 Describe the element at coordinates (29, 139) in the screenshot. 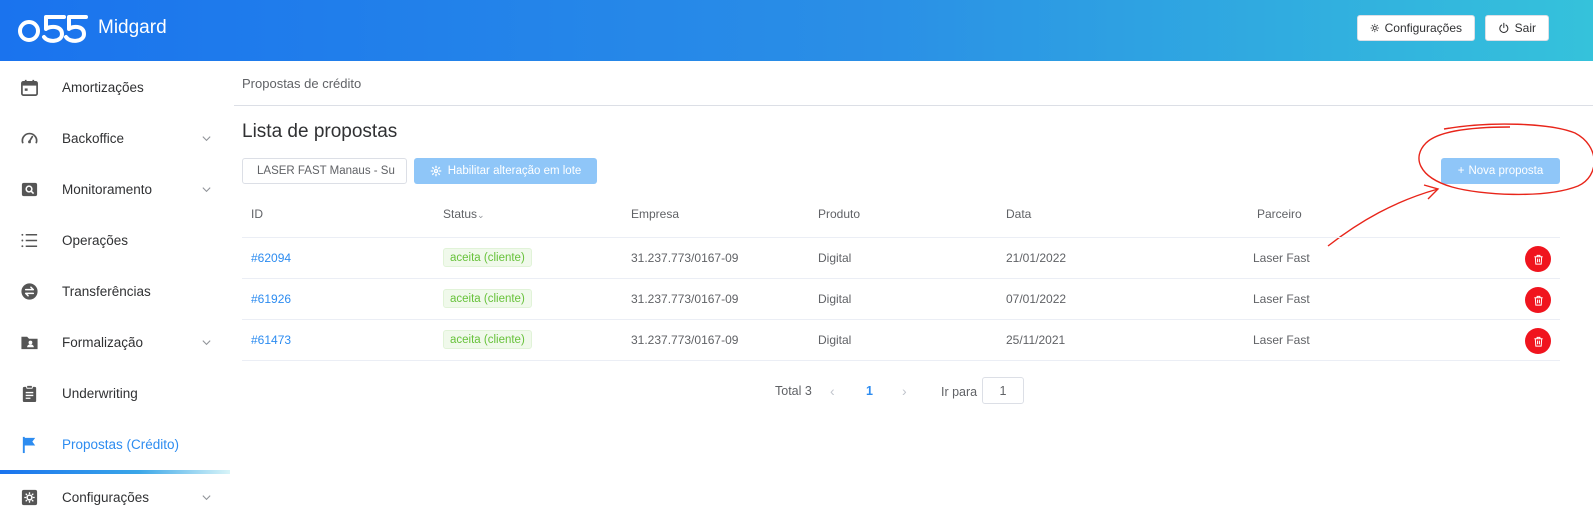

I see `gauge-icon` at that location.